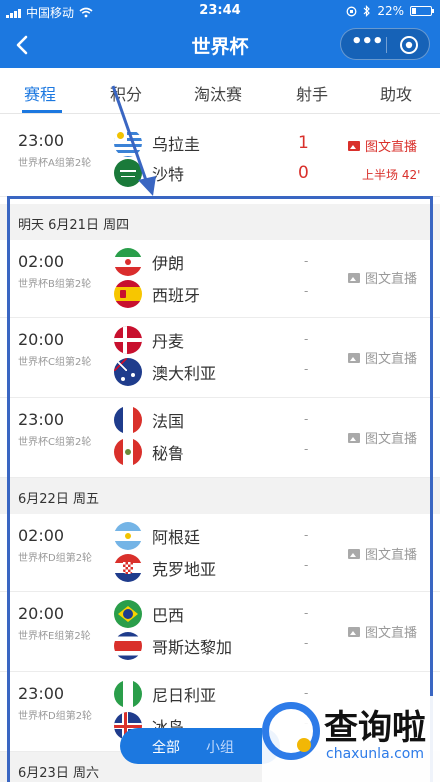  Describe the element at coordinates (40, 93) in the screenshot. I see `tab-schedule: 赛程` at that location.